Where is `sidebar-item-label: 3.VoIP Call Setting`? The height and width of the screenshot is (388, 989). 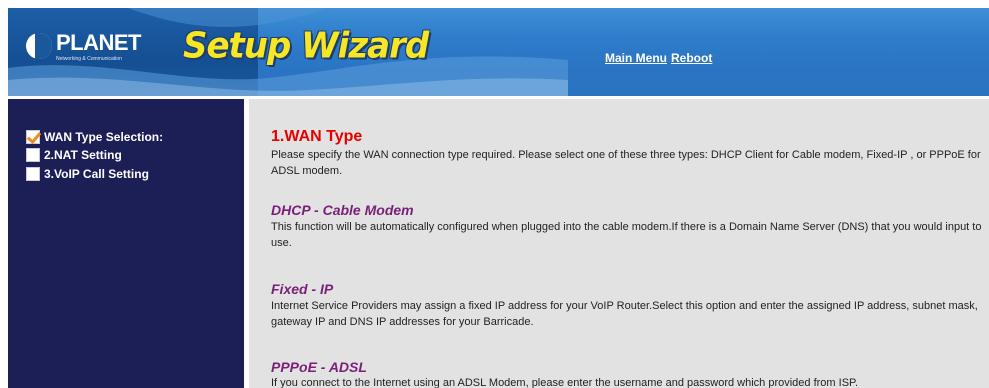 sidebar-item-label: 3.VoIP Call Setting is located at coordinates (96, 174).